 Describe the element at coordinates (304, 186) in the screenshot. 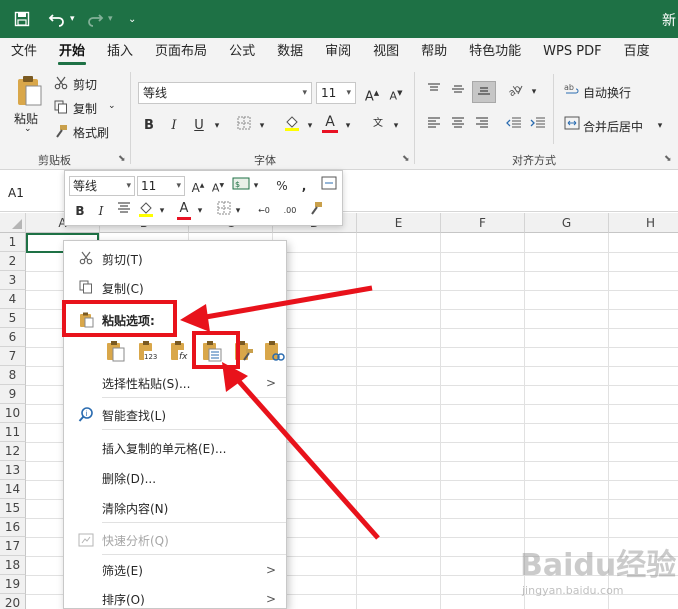

I see `mini-comma-button: ,` at that location.